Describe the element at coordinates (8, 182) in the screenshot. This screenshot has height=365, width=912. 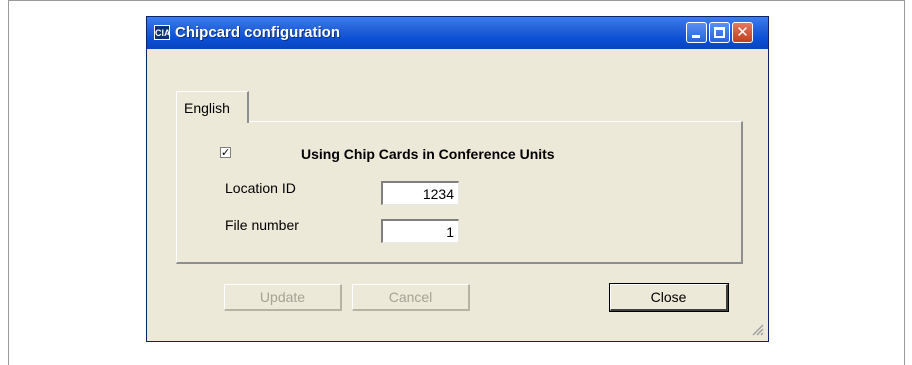
I see `page-frame-left` at that location.